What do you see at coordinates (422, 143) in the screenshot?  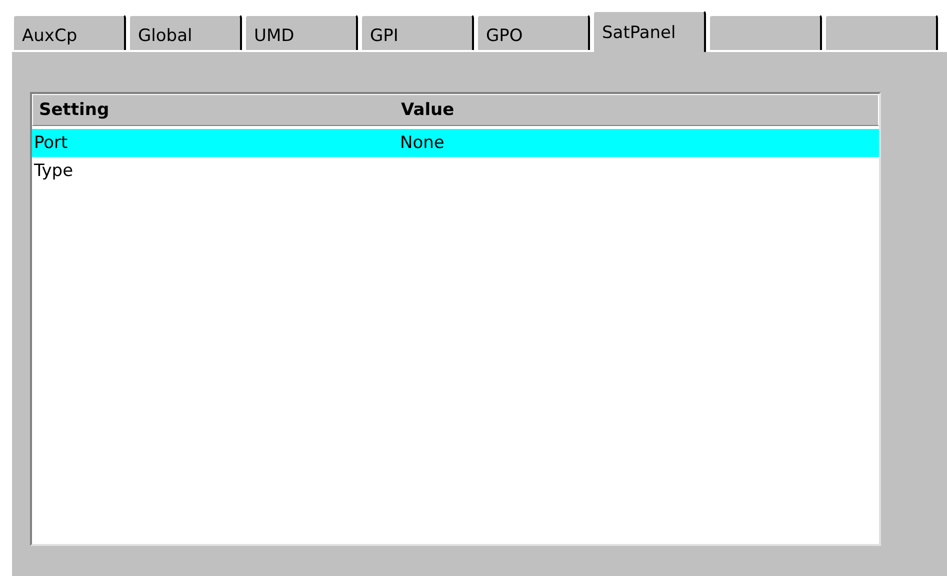 I see `table-cell-text: None` at bounding box center [422, 143].